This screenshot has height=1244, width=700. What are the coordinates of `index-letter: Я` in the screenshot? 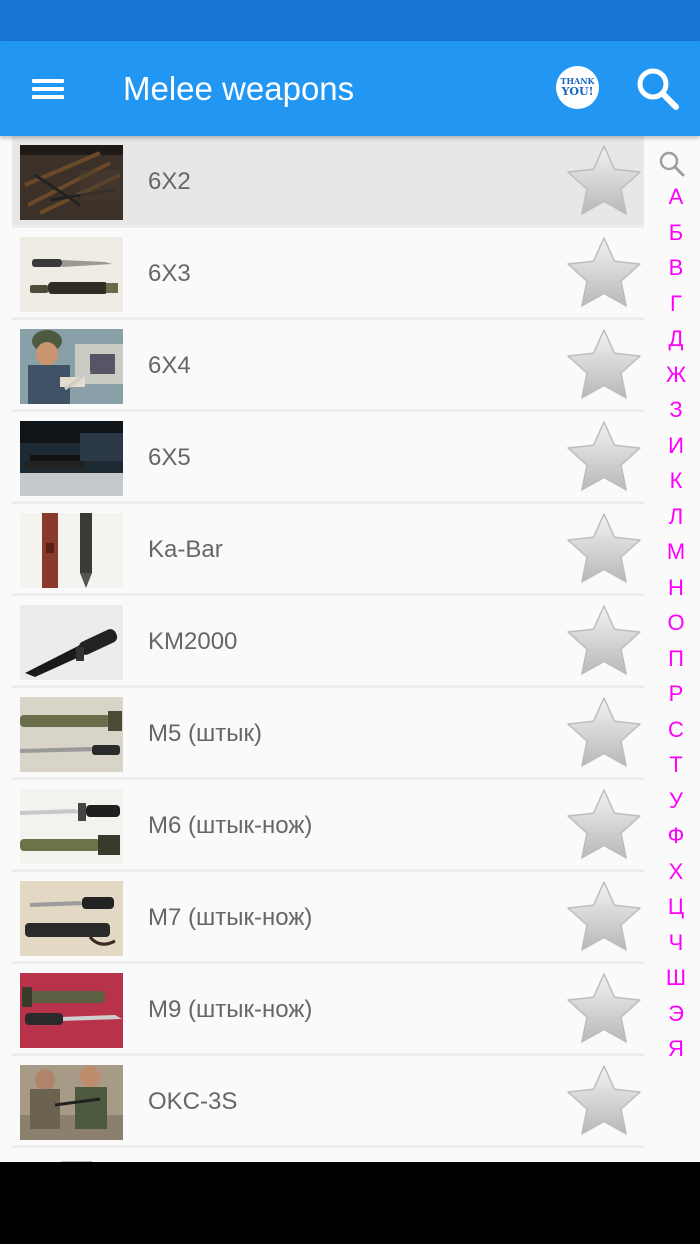 It's located at (676, 1049).